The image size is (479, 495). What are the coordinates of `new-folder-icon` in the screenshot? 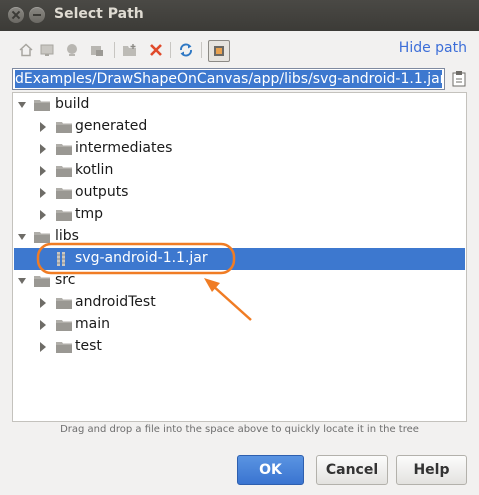 It's located at (130, 50).